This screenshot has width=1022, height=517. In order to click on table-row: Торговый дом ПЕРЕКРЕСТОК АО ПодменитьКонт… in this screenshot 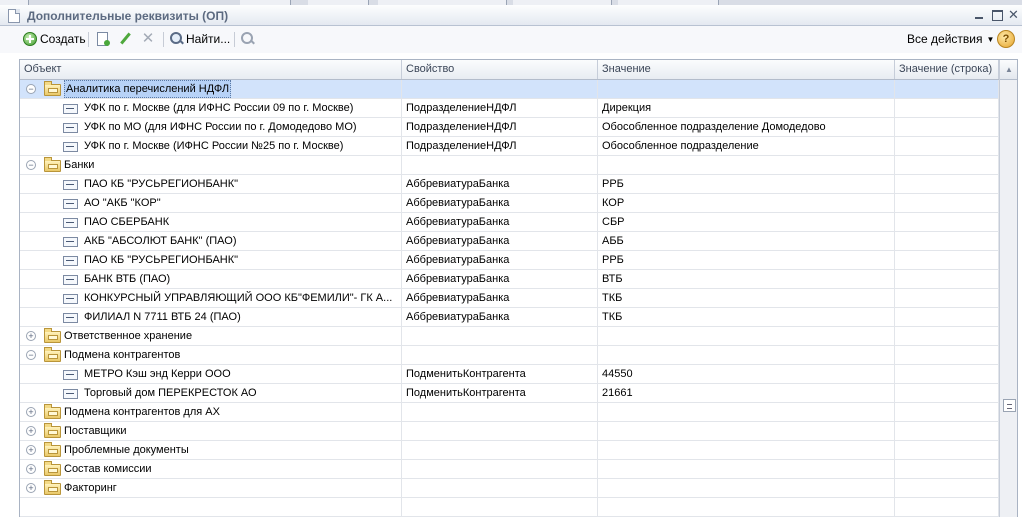, I will do `click(509, 393)`.